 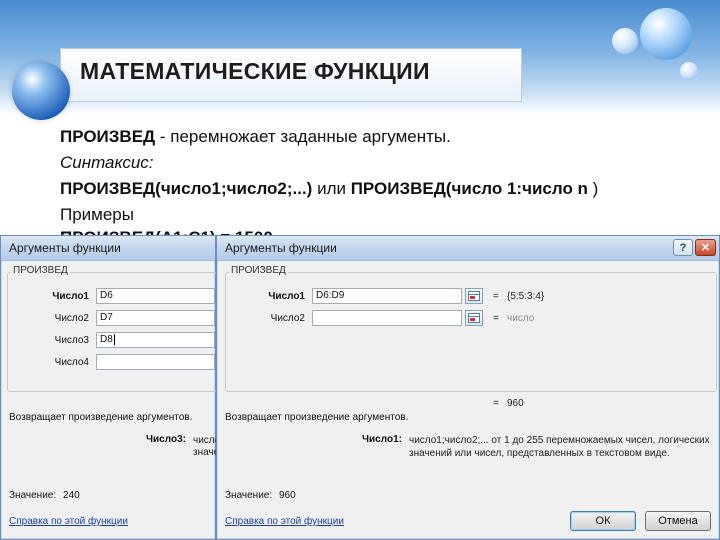 What do you see at coordinates (155, 296) in the screenshot?
I see `arg-input-1: D6` at bounding box center [155, 296].